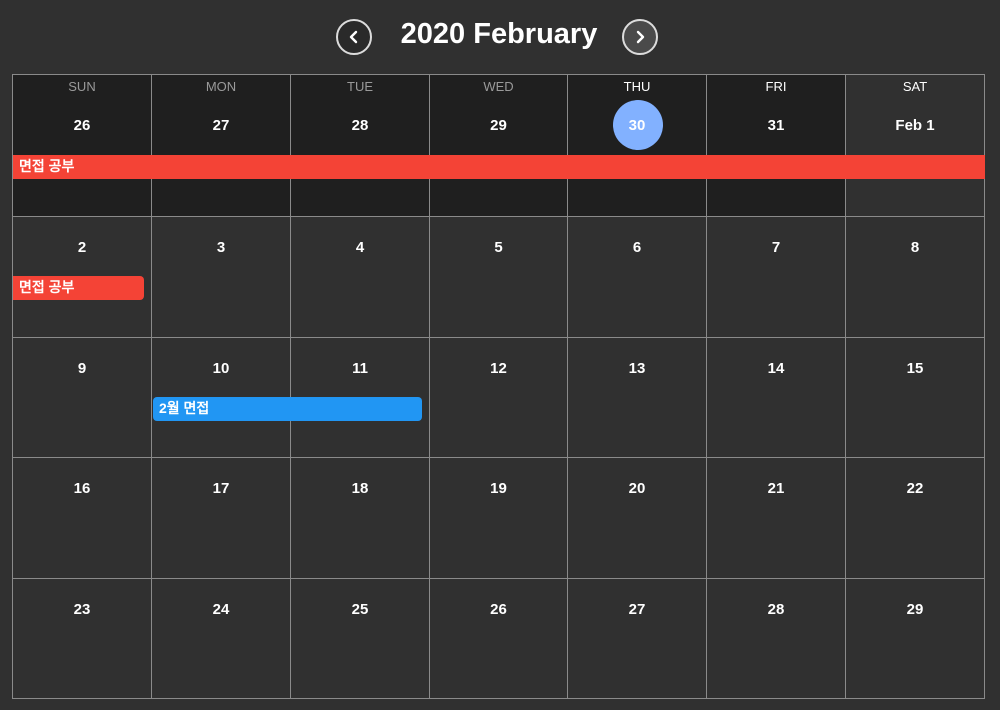 Image resolution: width=1000 pixels, height=710 pixels. I want to click on day-cell: 18, so click(360, 518).